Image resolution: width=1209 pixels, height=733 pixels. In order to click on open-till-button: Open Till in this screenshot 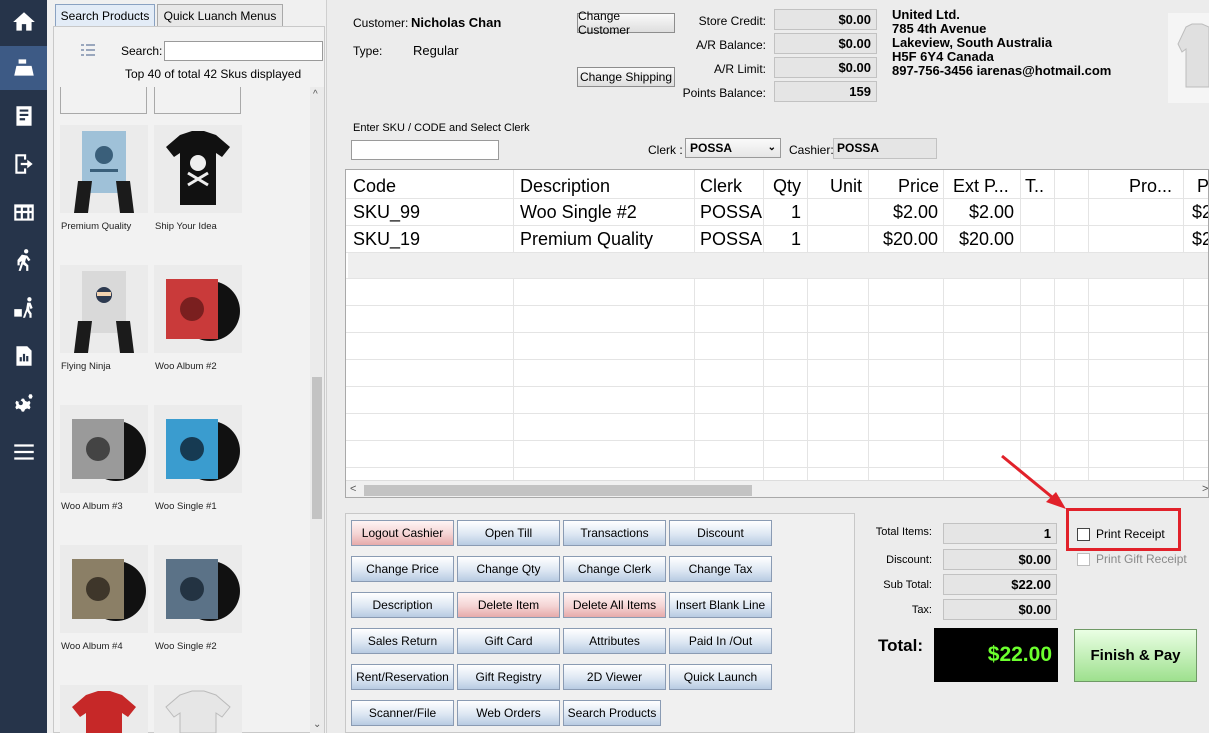, I will do `click(508, 533)`.